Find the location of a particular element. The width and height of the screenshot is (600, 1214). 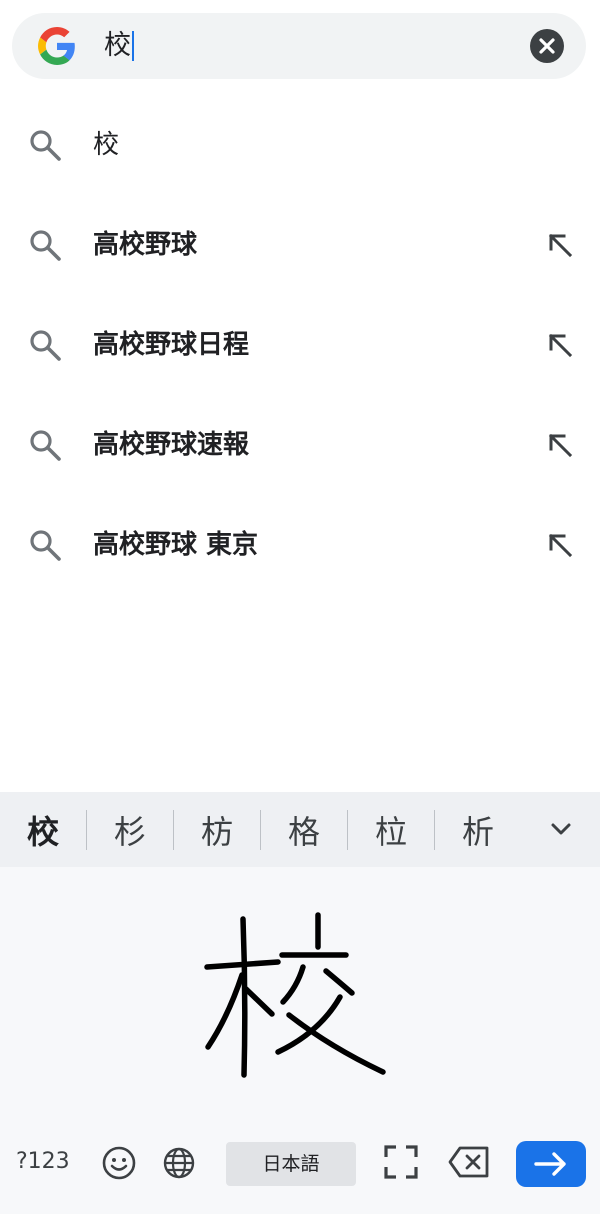

candidate-item: 格 is located at coordinates (304, 829).